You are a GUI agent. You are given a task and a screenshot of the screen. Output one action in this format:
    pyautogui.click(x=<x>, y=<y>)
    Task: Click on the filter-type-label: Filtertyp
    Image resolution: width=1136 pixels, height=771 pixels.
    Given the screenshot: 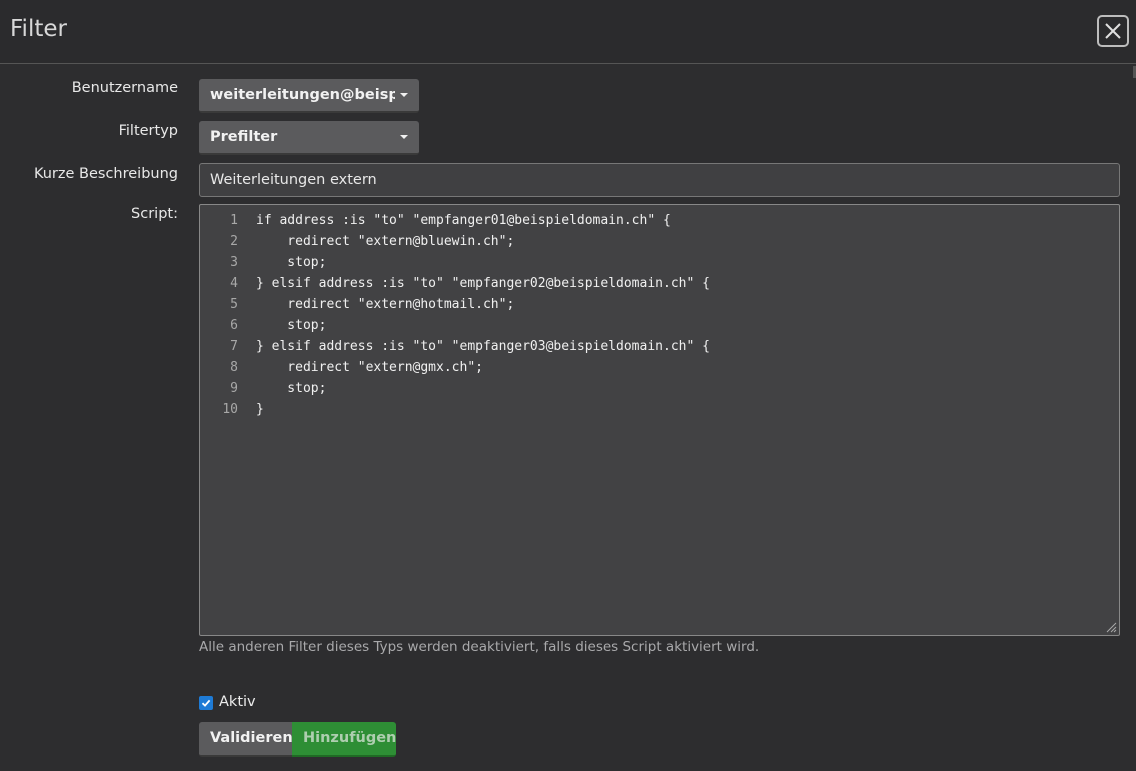 What is the action you would take?
    pyautogui.click(x=148, y=131)
    